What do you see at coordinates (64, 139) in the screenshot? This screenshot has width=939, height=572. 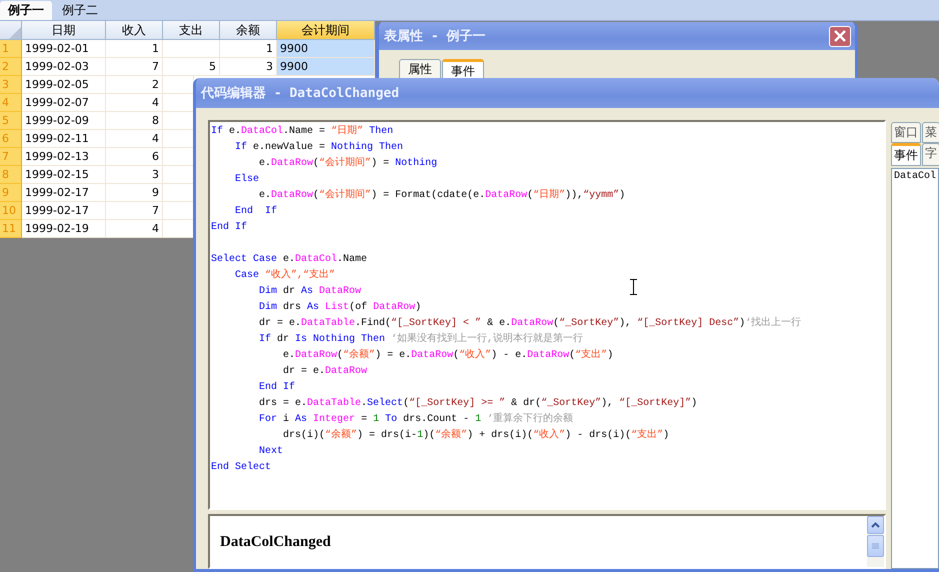 I see `table-cell: 1999-02-11` at bounding box center [64, 139].